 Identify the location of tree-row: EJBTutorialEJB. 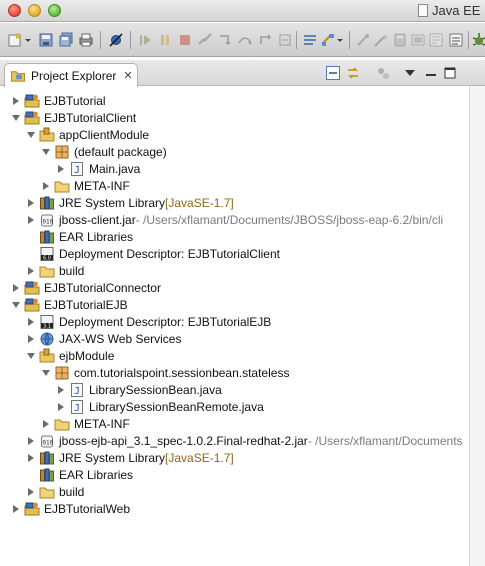
(234, 304).